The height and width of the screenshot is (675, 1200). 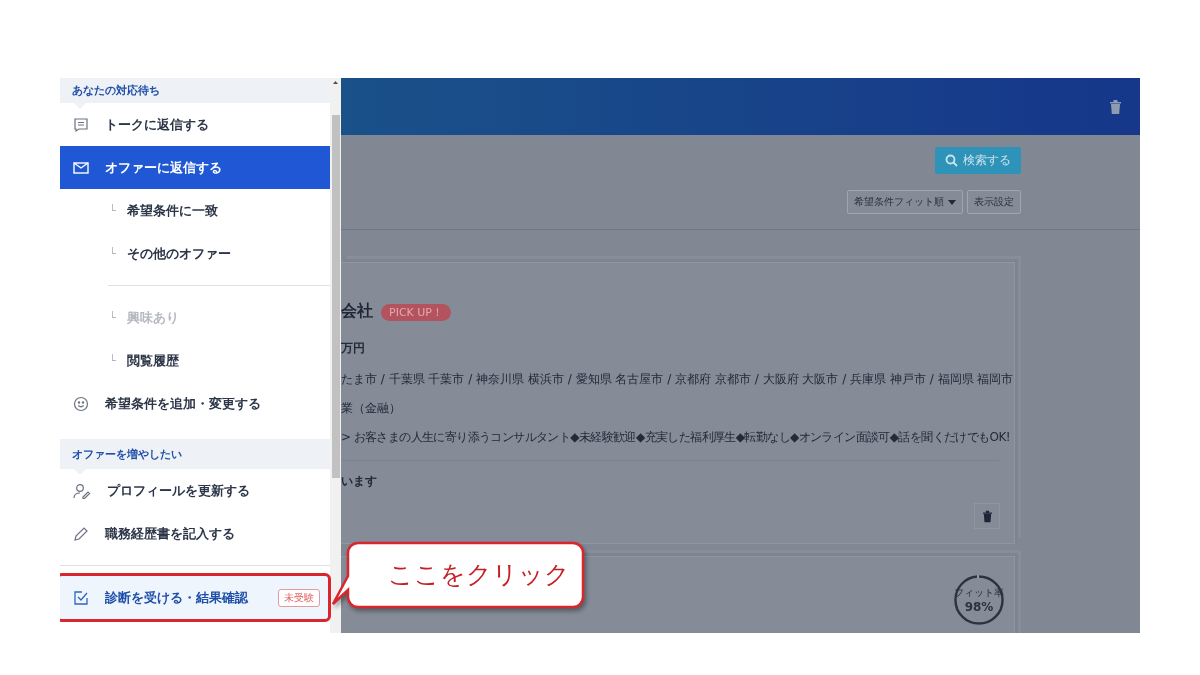 I want to click on sidebar-subitem: └ その他のオファー, so click(x=195, y=253).